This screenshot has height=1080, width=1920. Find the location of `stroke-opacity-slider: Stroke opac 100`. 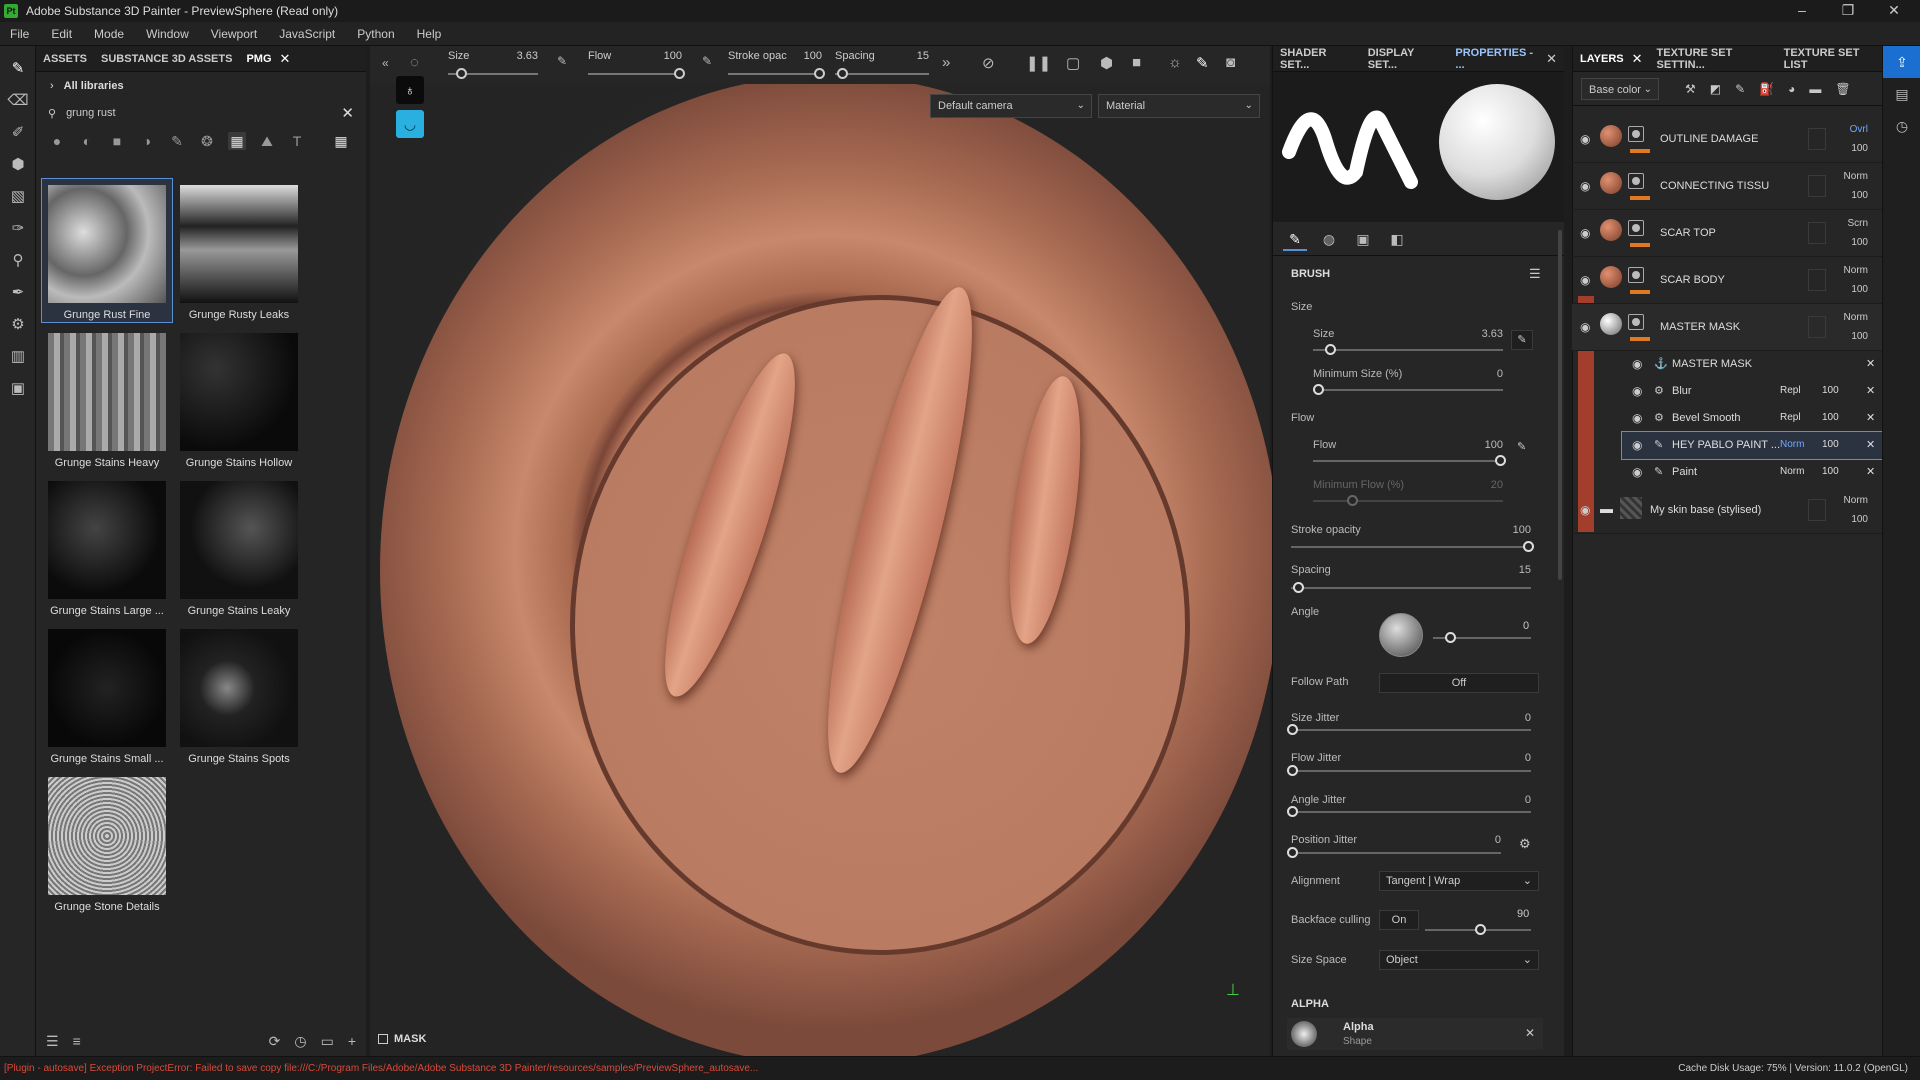

stroke-opacity-slider: Stroke opac 100 is located at coordinates (776, 65).